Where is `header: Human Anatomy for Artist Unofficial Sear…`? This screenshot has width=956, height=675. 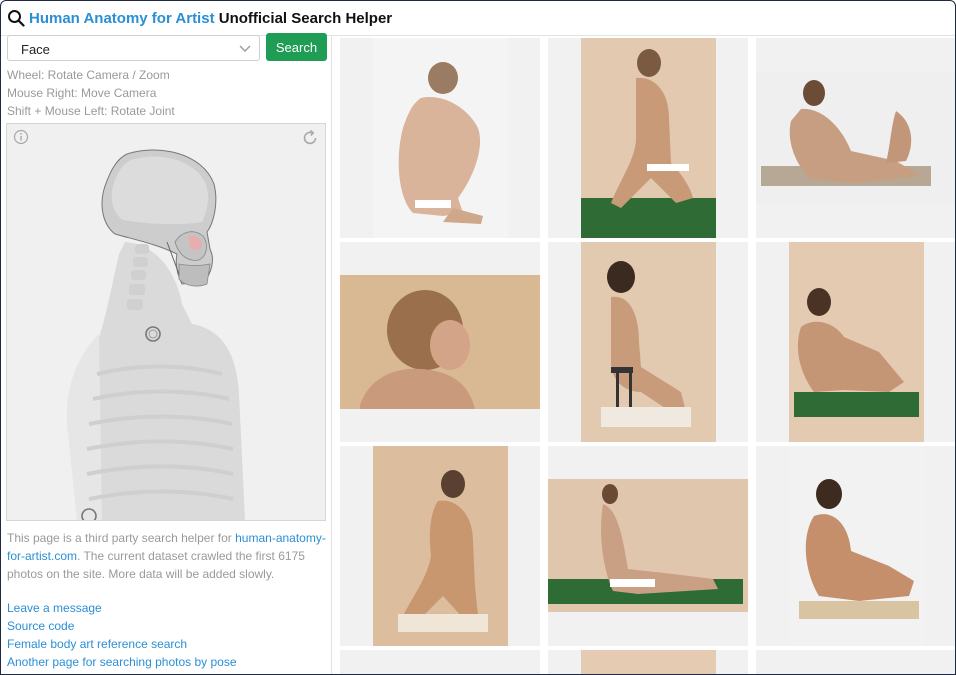
header: Human Anatomy for Artist Unofficial Sear… is located at coordinates (478, 18).